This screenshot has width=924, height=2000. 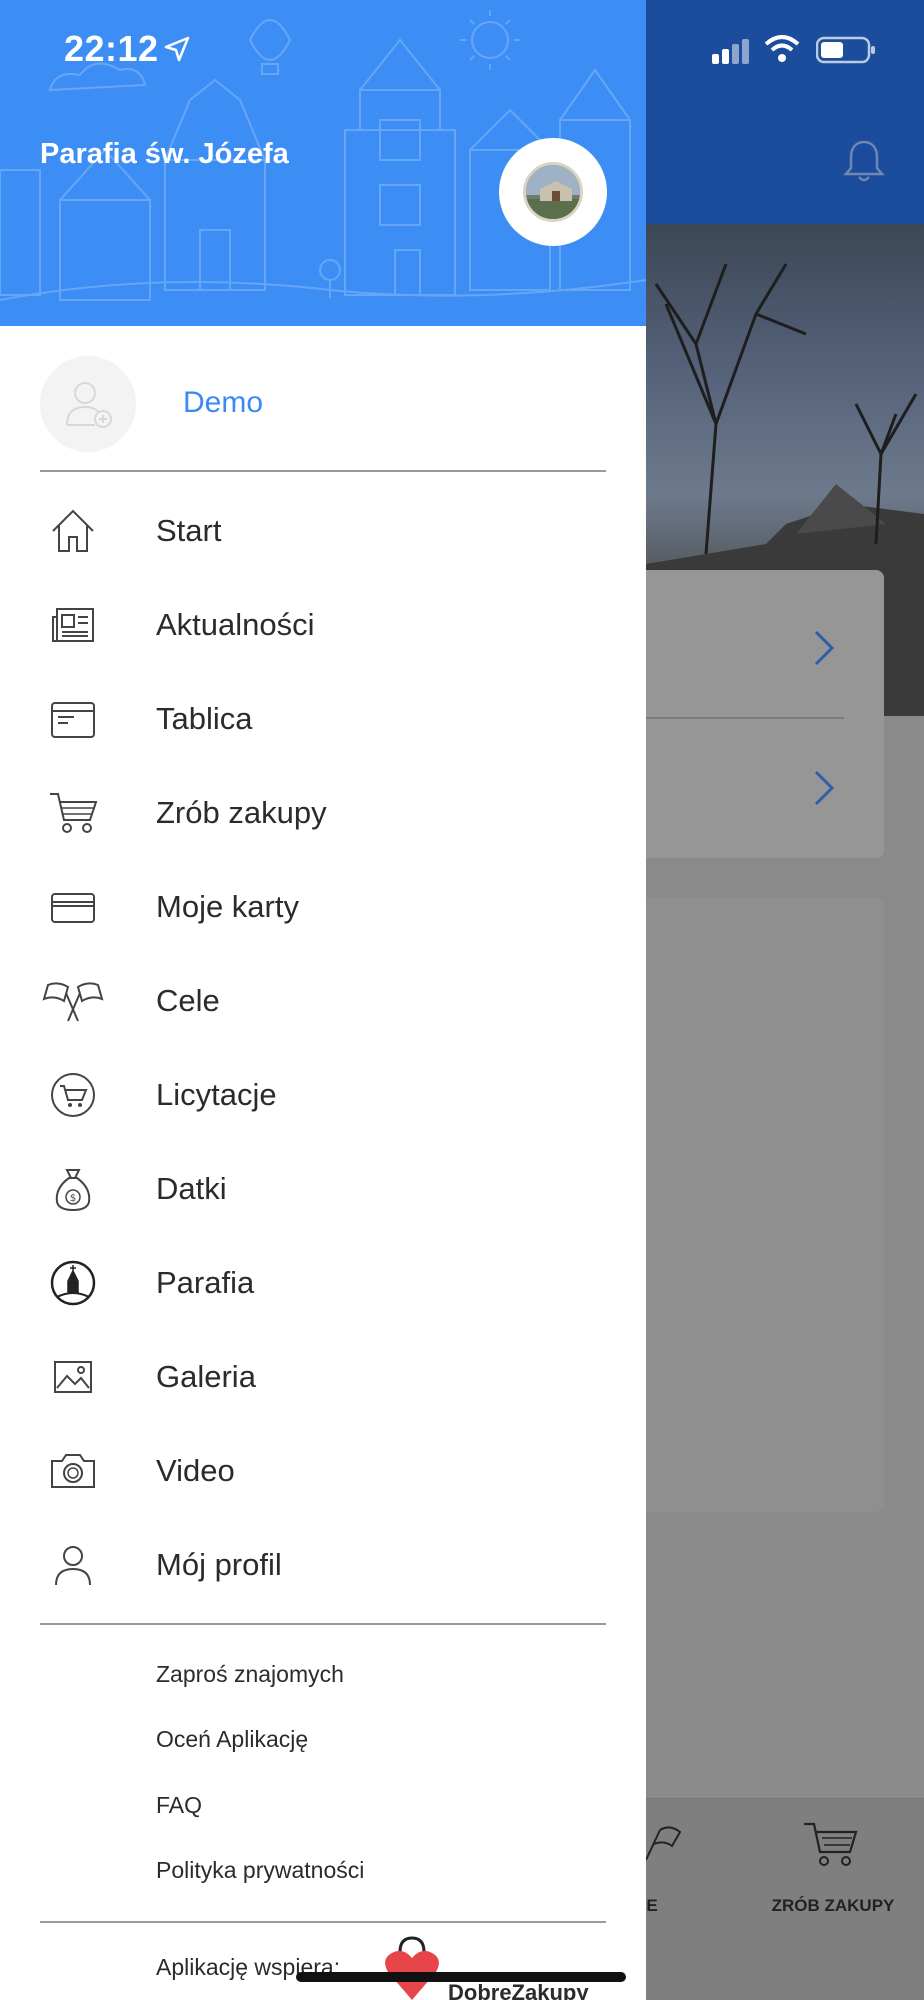 I want to click on home-icon, so click(x=73, y=531).